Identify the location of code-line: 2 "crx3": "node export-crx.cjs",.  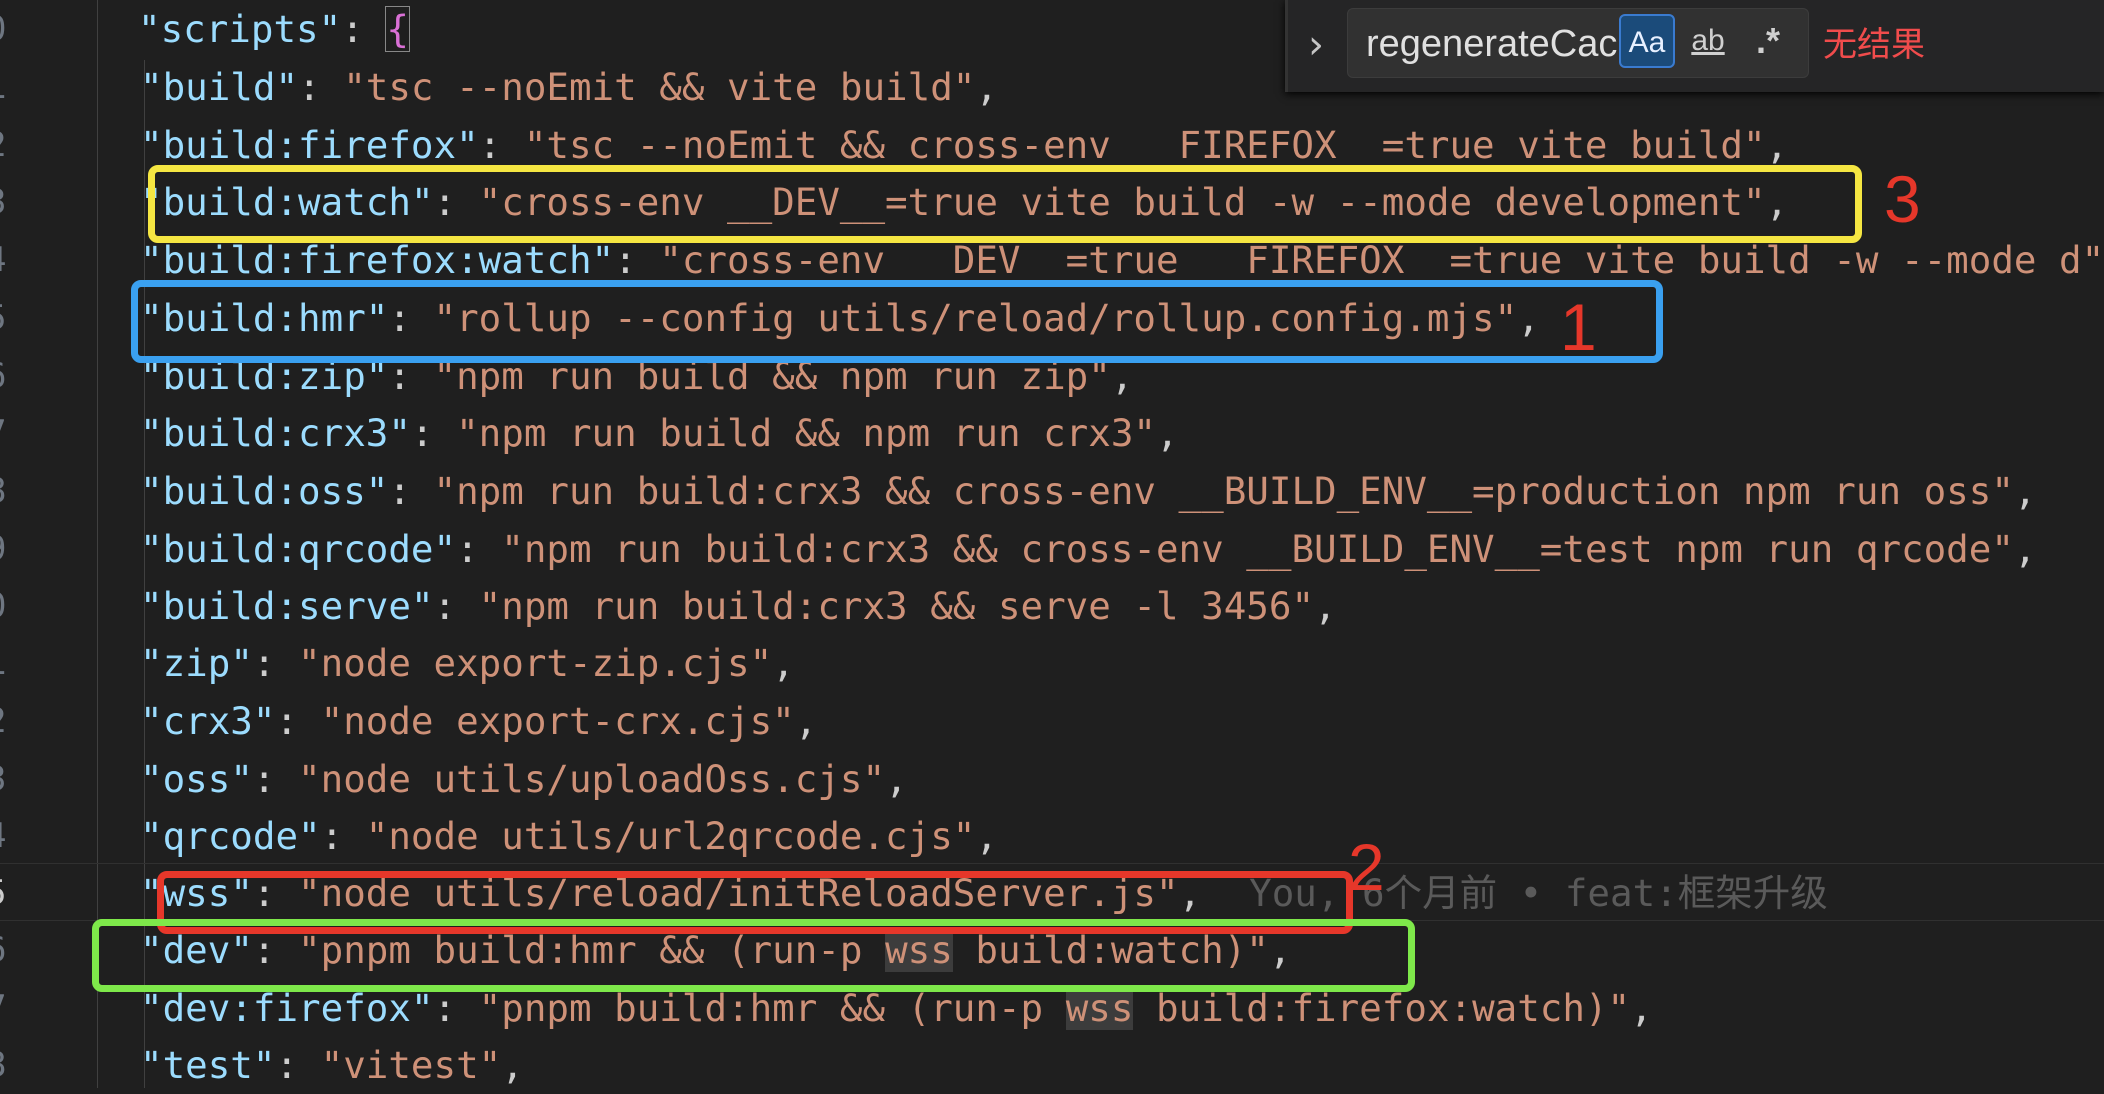
(1052, 721).